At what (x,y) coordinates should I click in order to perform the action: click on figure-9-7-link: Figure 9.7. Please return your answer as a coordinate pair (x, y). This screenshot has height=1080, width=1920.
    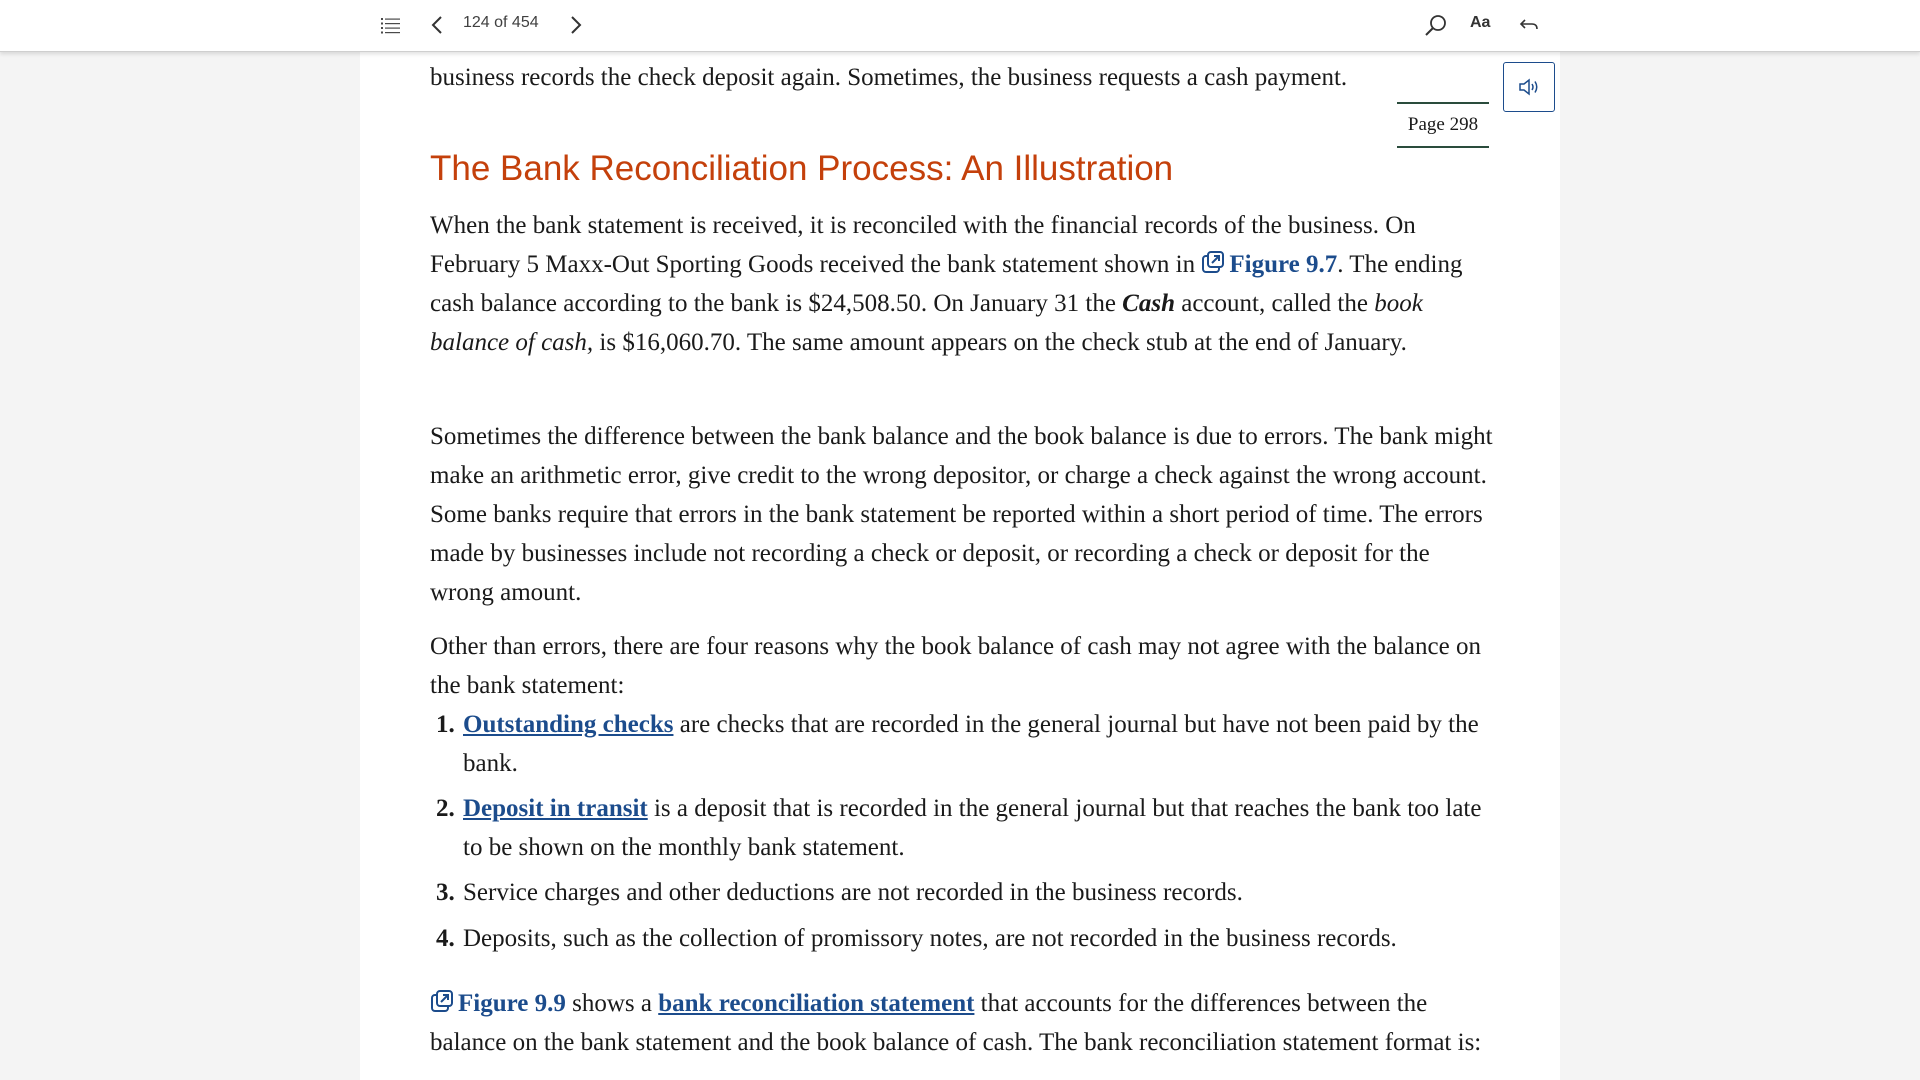
    Looking at the image, I should click on (1269, 264).